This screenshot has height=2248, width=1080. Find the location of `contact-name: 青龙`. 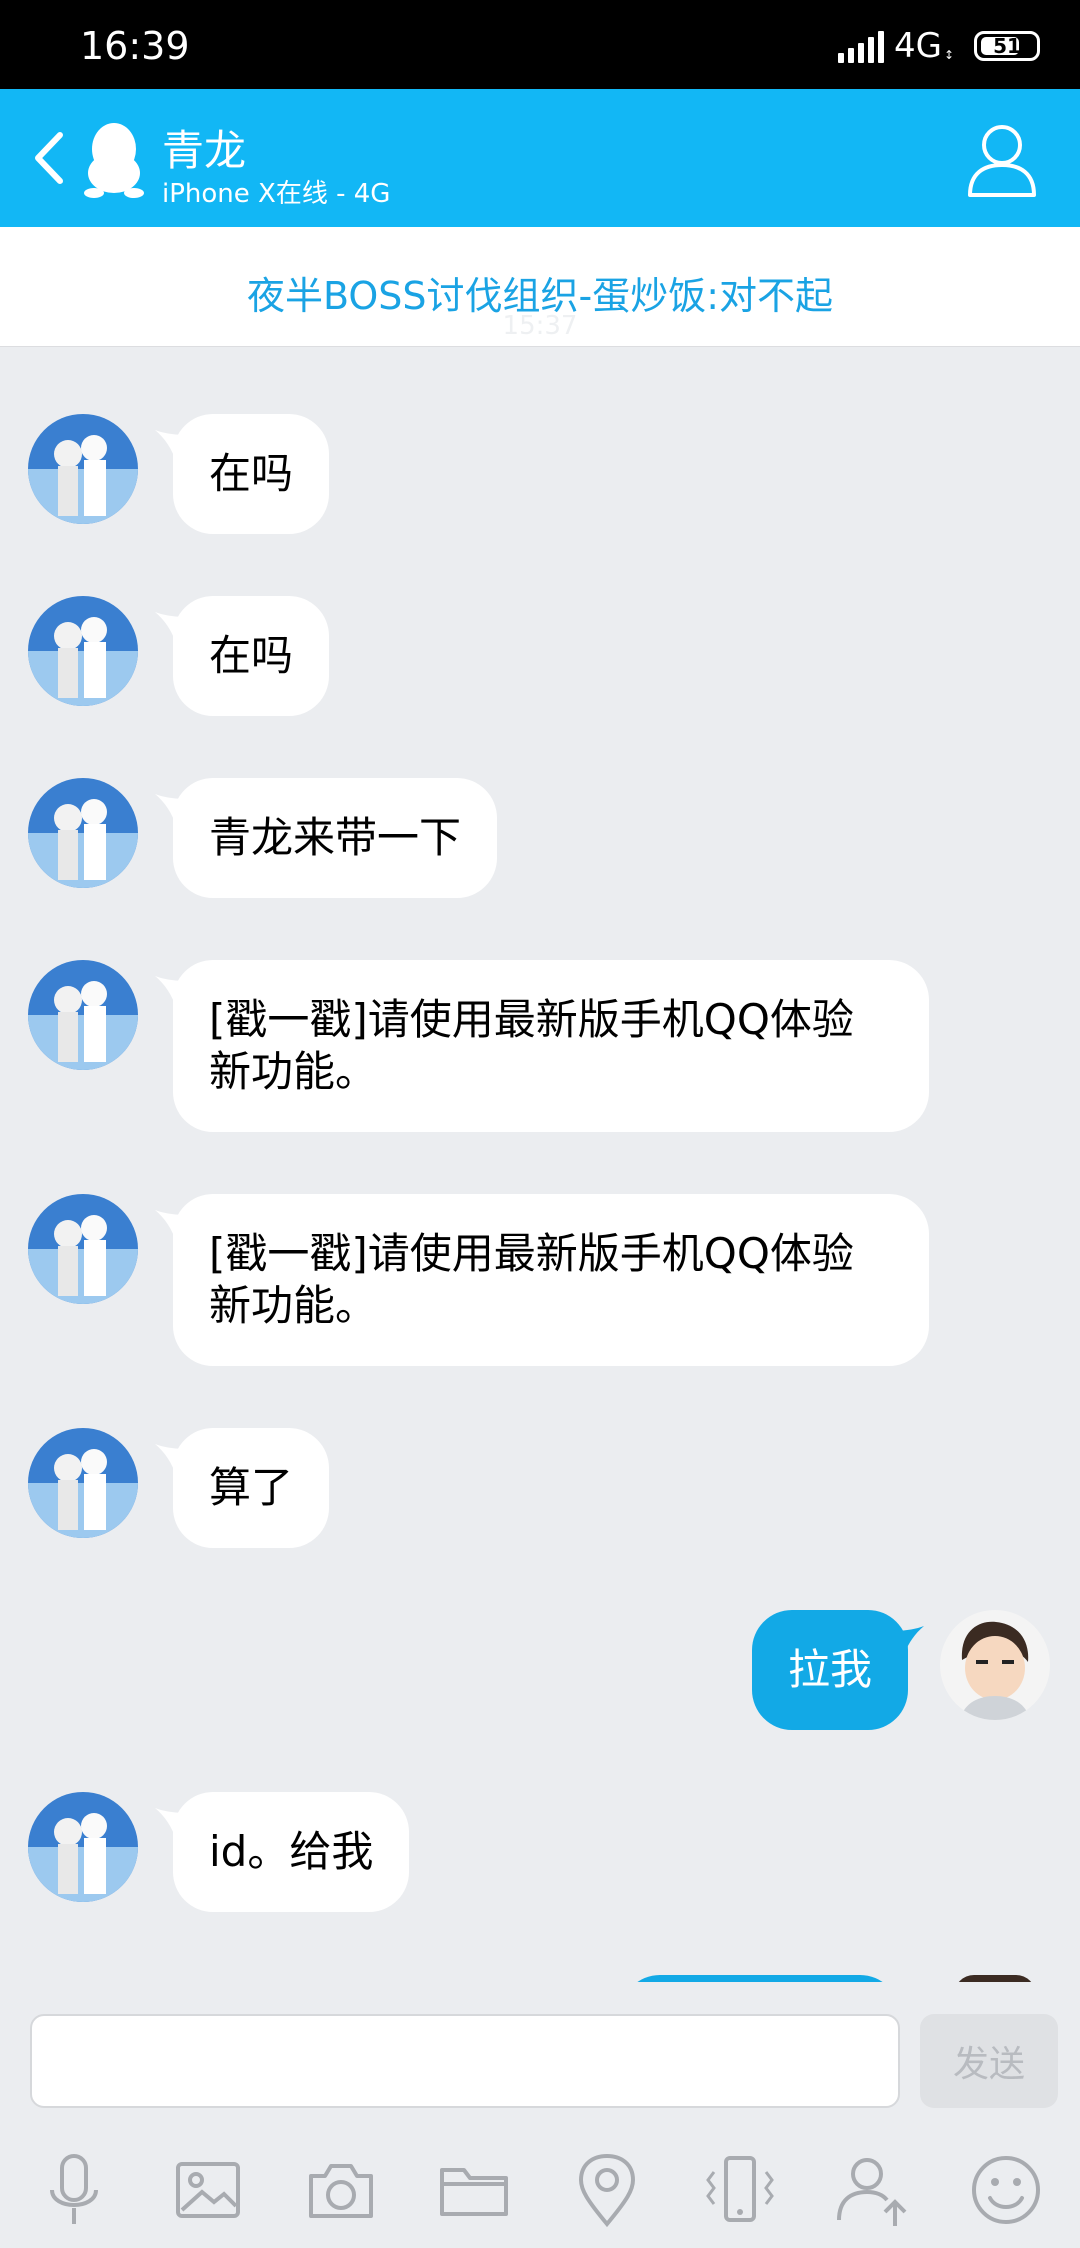

contact-name: 青龙 is located at coordinates (204, 150).